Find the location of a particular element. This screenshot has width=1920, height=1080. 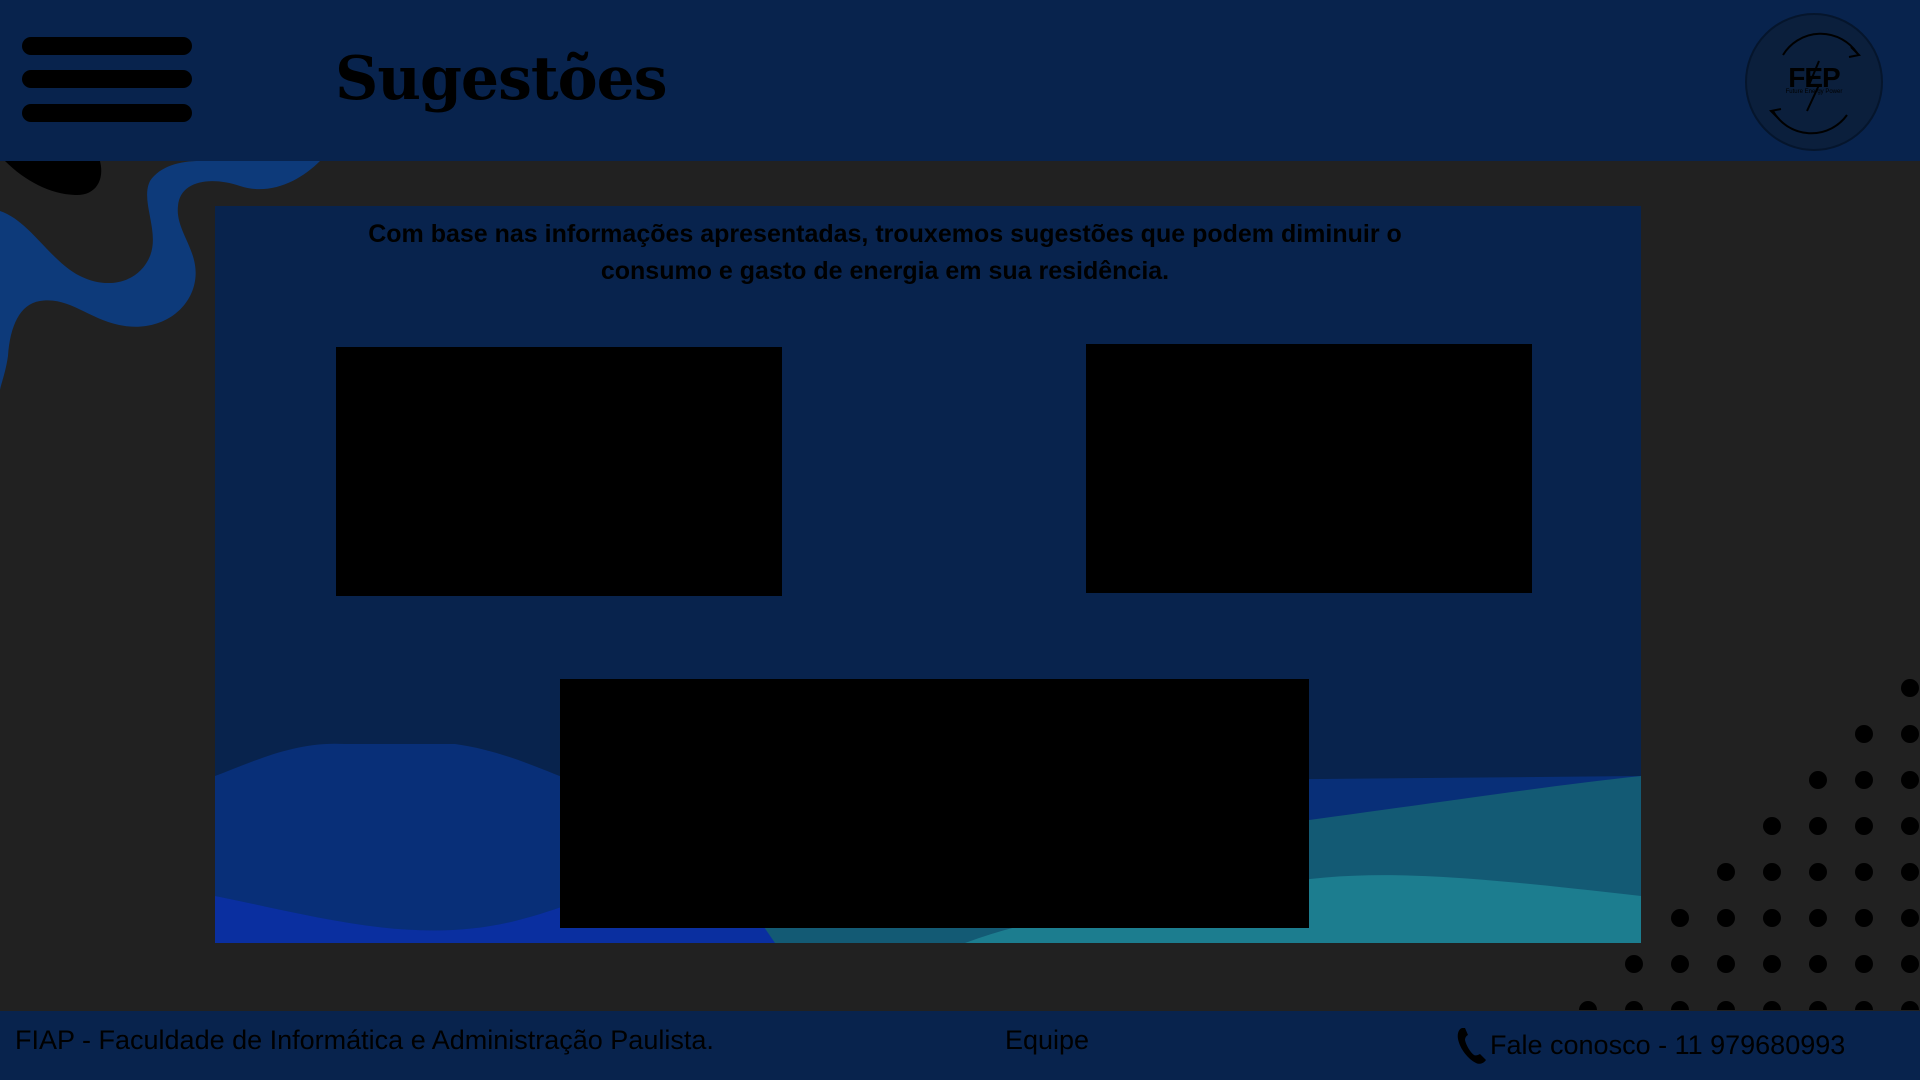

contact-text: Fale conosco - 11 979680993 is located at coordinates (1668, 1044).